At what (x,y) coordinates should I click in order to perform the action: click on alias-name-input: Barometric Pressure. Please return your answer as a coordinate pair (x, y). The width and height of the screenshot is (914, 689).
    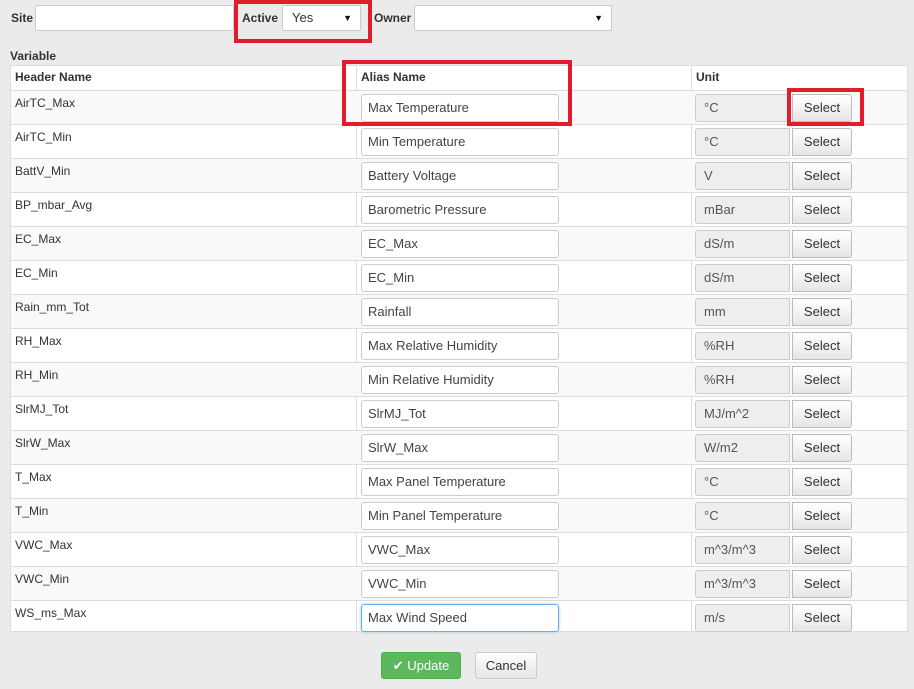
    Looking at the image, I should click on (460, 210).